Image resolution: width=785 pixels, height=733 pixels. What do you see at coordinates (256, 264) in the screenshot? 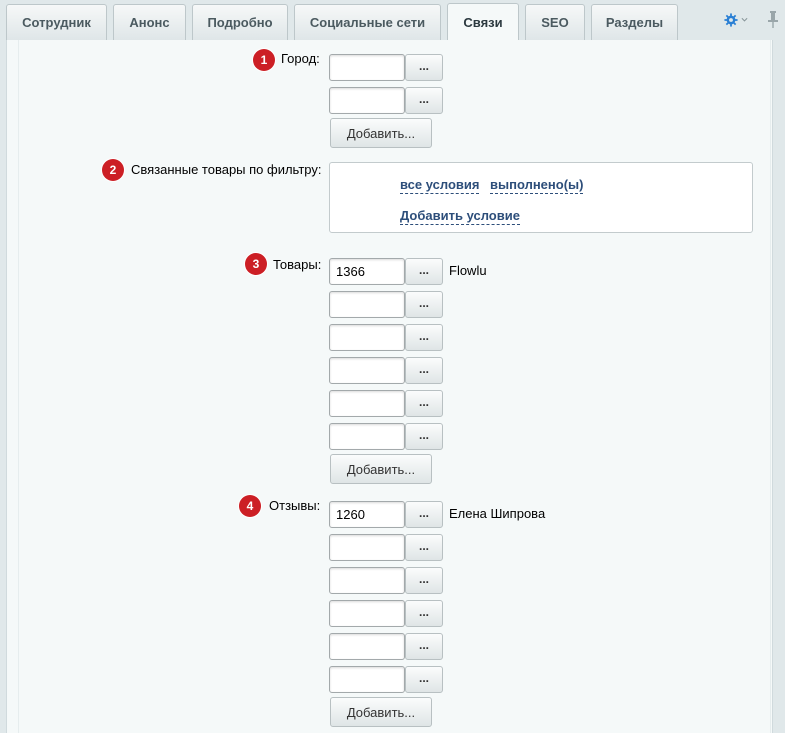
I see `badge-3: 3` at bounding box center [256, 264].